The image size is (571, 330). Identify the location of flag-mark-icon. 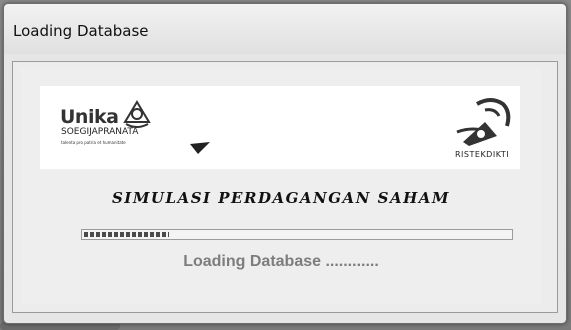
(200, 148).